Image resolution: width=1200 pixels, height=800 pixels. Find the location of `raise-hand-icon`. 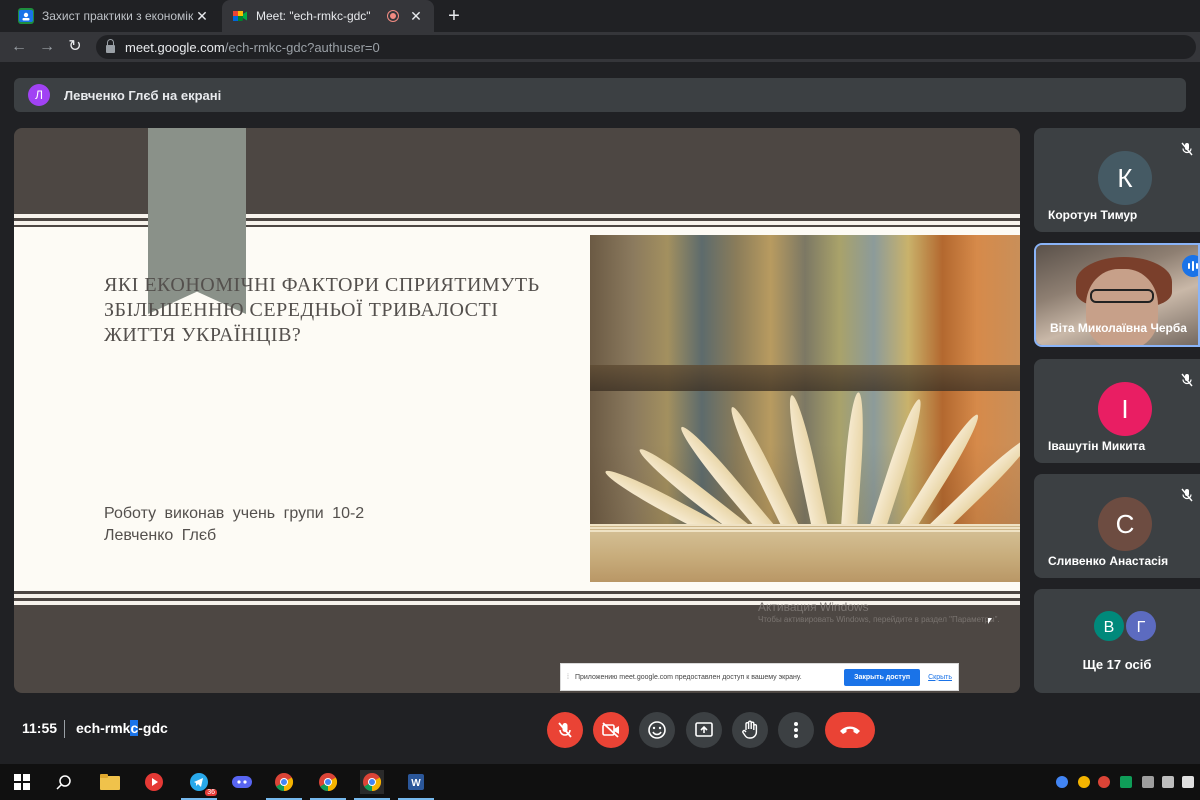

raise-hand-icon is located at coordinates (750, 729).